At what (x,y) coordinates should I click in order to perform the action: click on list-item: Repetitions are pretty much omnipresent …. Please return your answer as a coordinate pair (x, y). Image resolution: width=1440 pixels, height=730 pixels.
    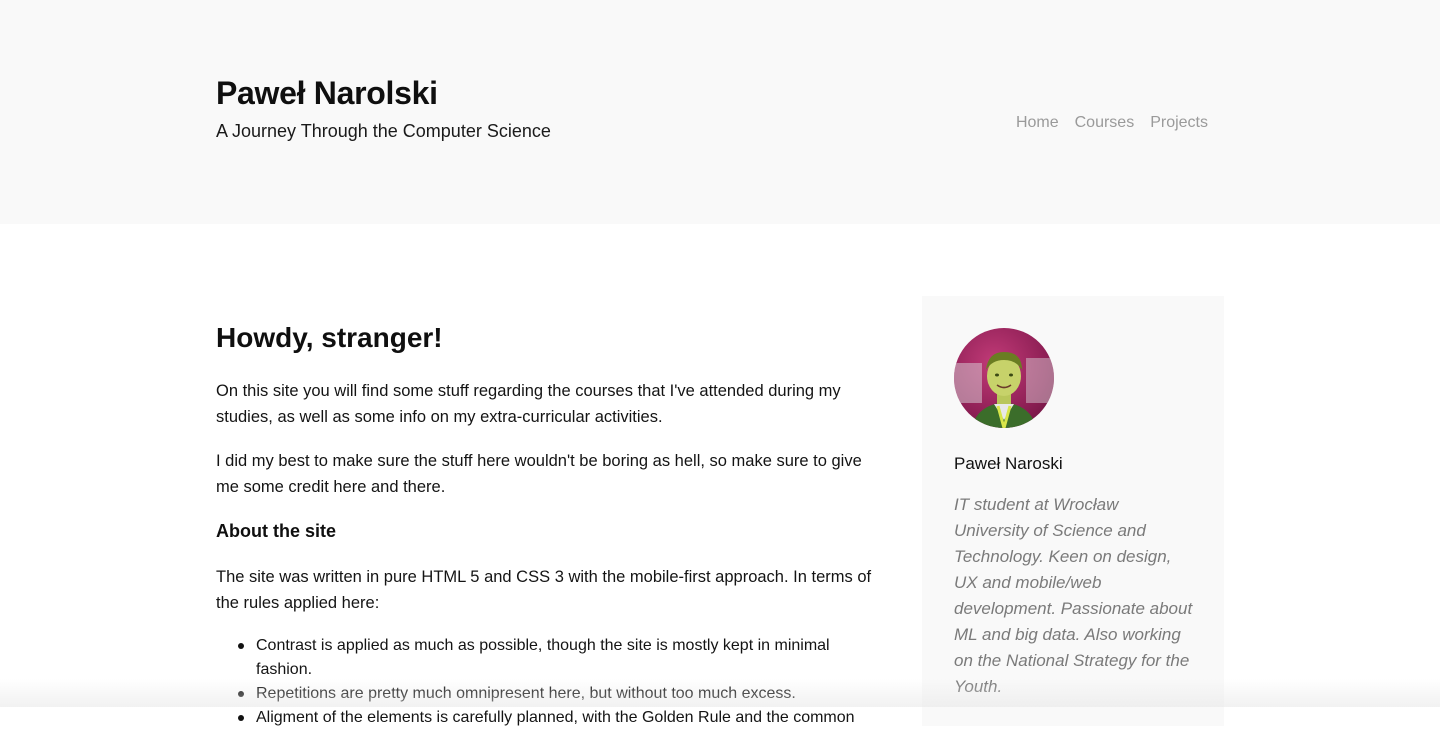
    Looking at the image, I should click on (568, 694).